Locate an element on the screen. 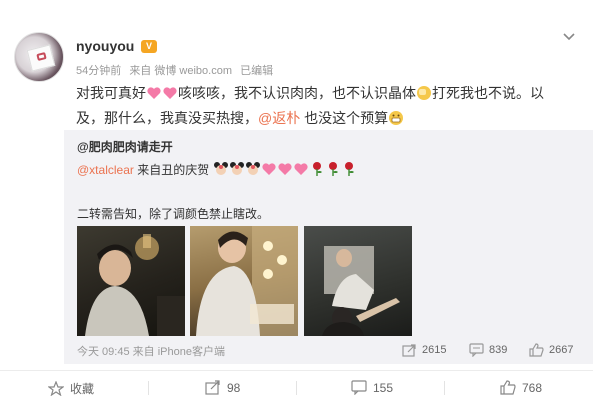 The height and width of the screenshot is (403, 593). chevron-down-icon is located at coordinates (569, 36).